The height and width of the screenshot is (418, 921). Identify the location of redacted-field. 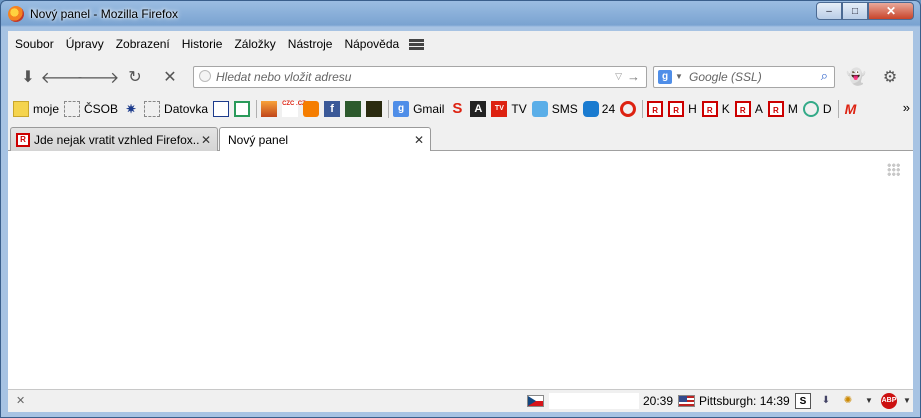
(594, 401).